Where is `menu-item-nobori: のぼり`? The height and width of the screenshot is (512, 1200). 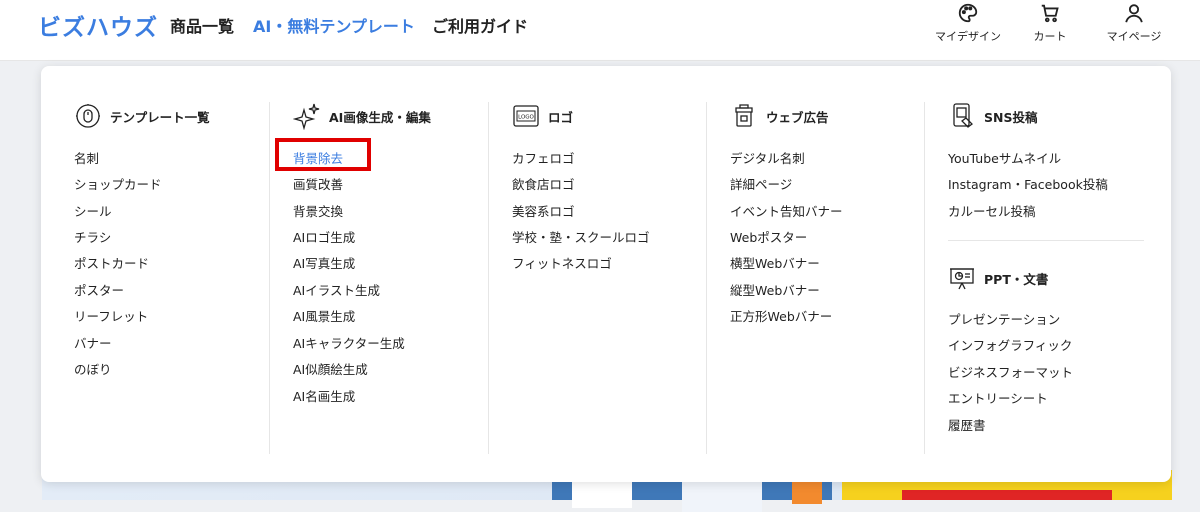
menu-item-nobori: のぼり is located at coordinates (93, 368).